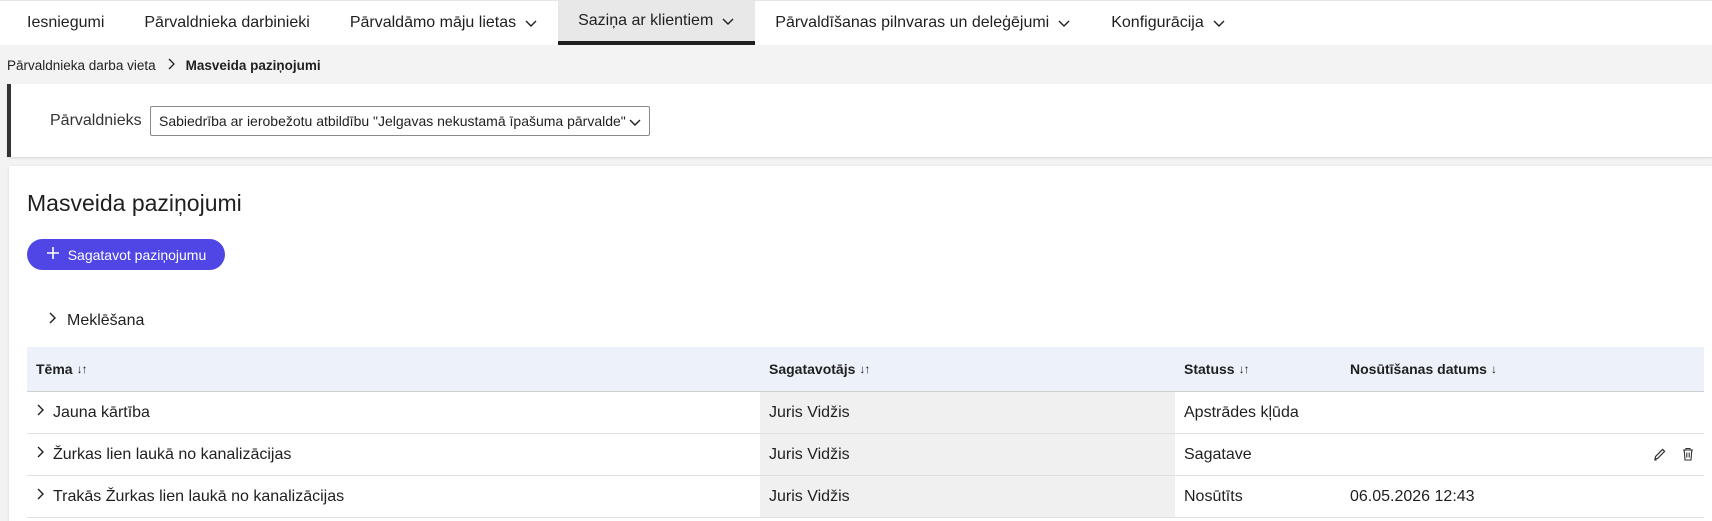 The image size is (1712, 521). What do you see at coordinates (106, 320) in the screenshot?
I see `search-toggle-label: Meklēšana` at bounding box center [106, 320].